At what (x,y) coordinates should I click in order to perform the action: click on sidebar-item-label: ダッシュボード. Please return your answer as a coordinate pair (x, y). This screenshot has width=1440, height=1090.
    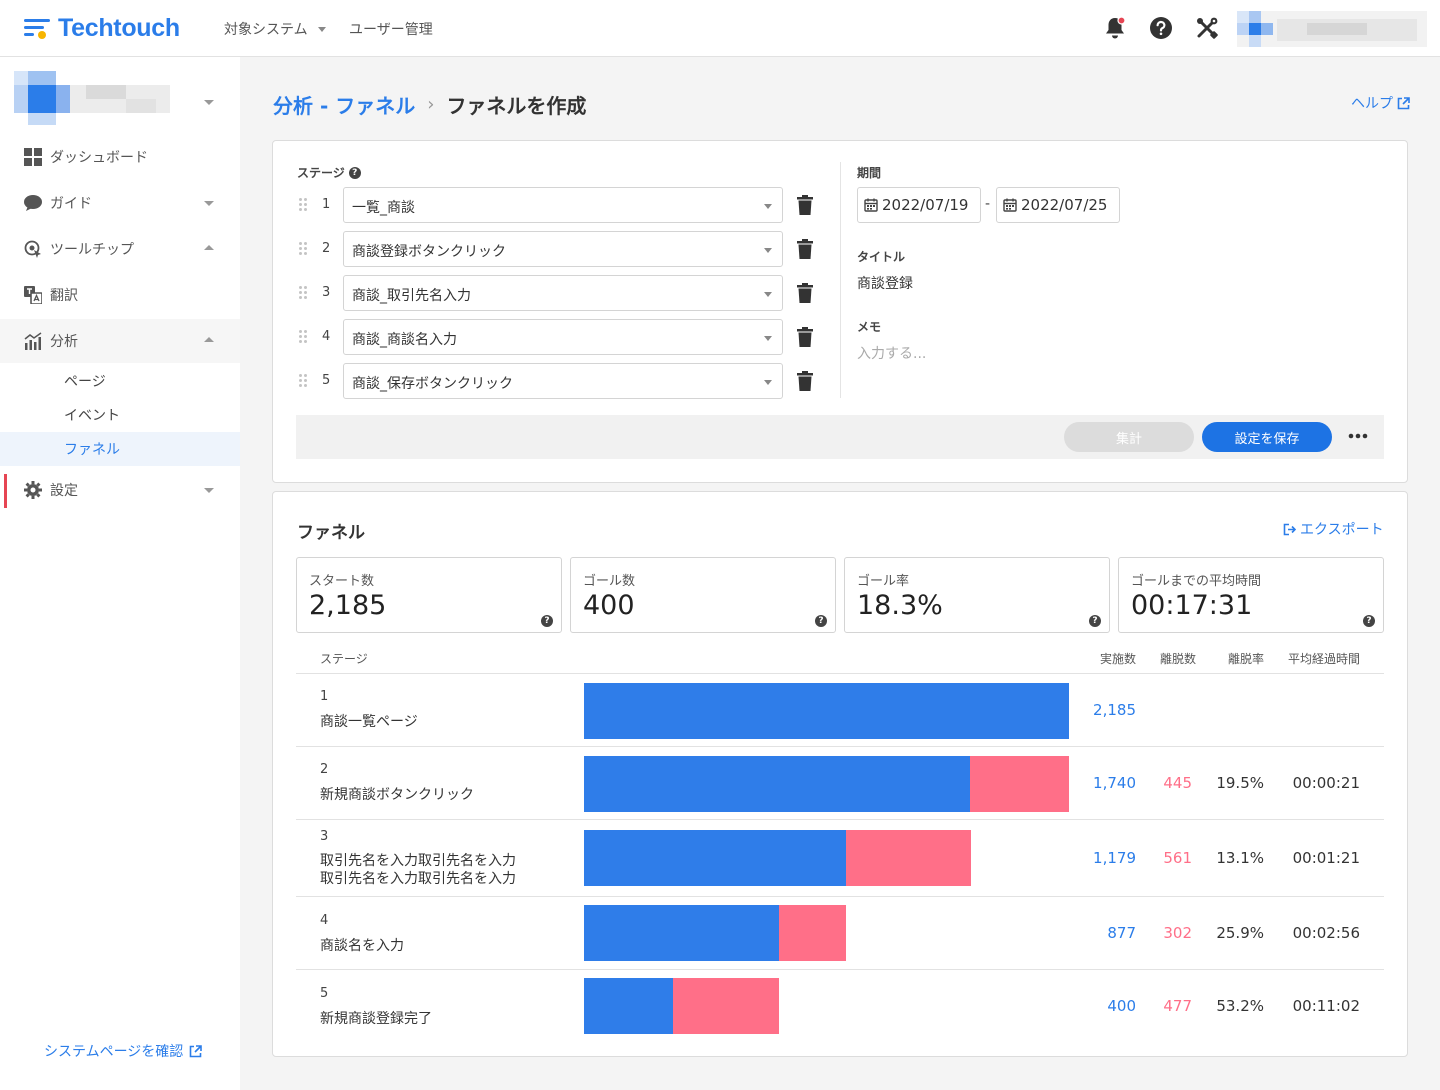
    Looking at the image, I should click on (99, 158).